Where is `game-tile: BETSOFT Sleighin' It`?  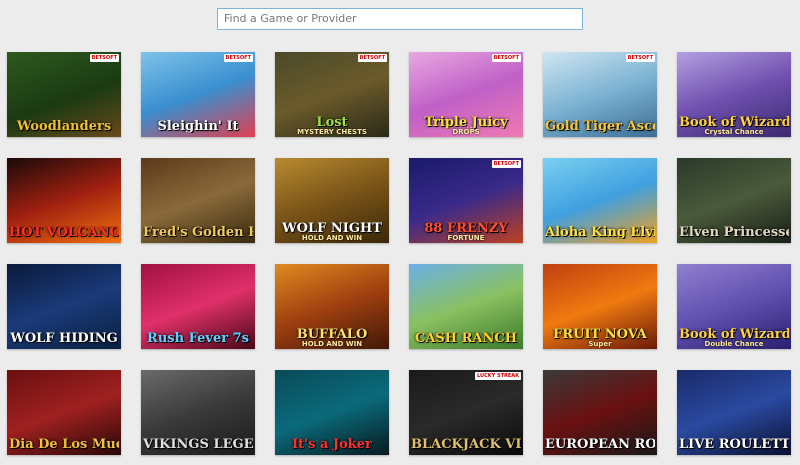
game-tile: BETSOFT Sleighin' It is located at coordinates (198, 94).